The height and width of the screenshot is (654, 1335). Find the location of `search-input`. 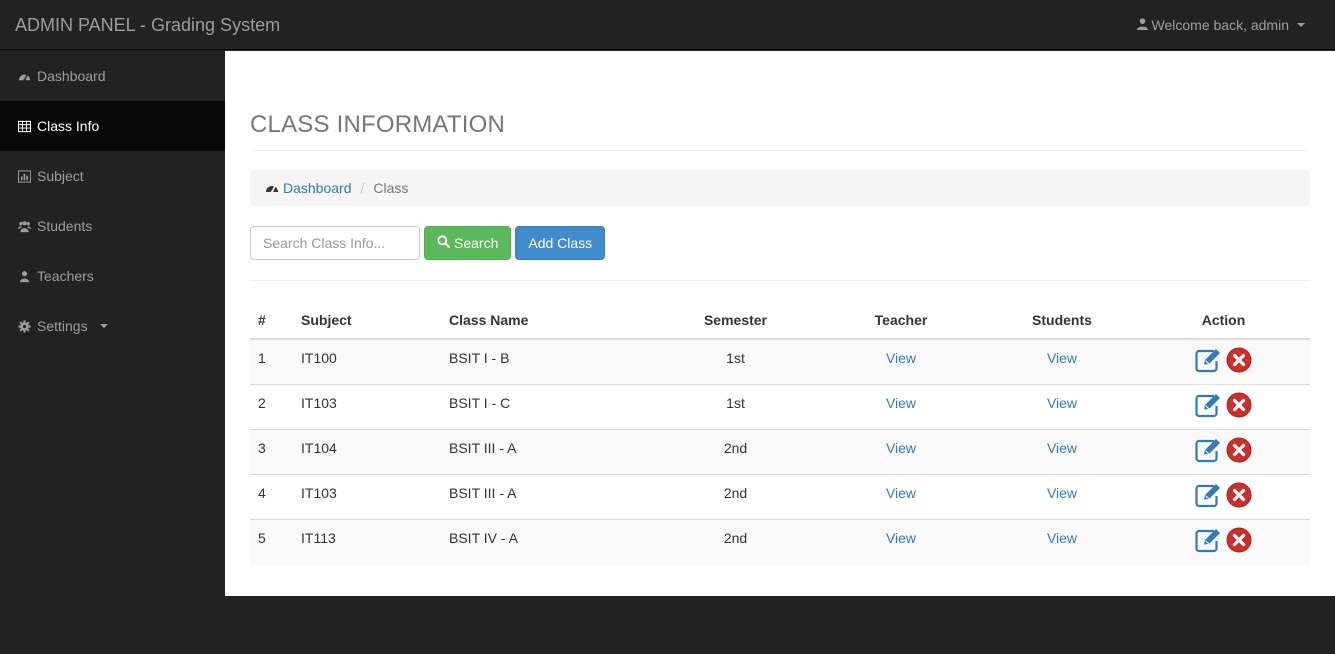

search-input is located at coordinates (335, 243).